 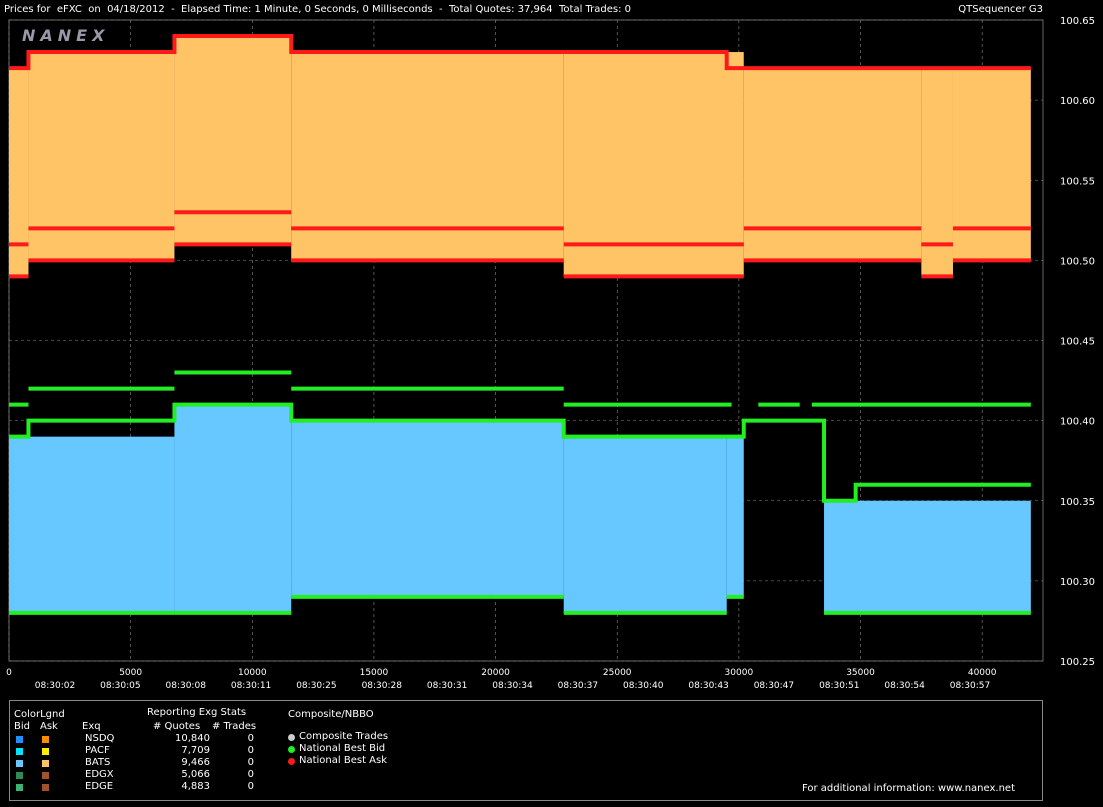 I want to click on time-label: 08:30:37, so click(x=578, y=686).